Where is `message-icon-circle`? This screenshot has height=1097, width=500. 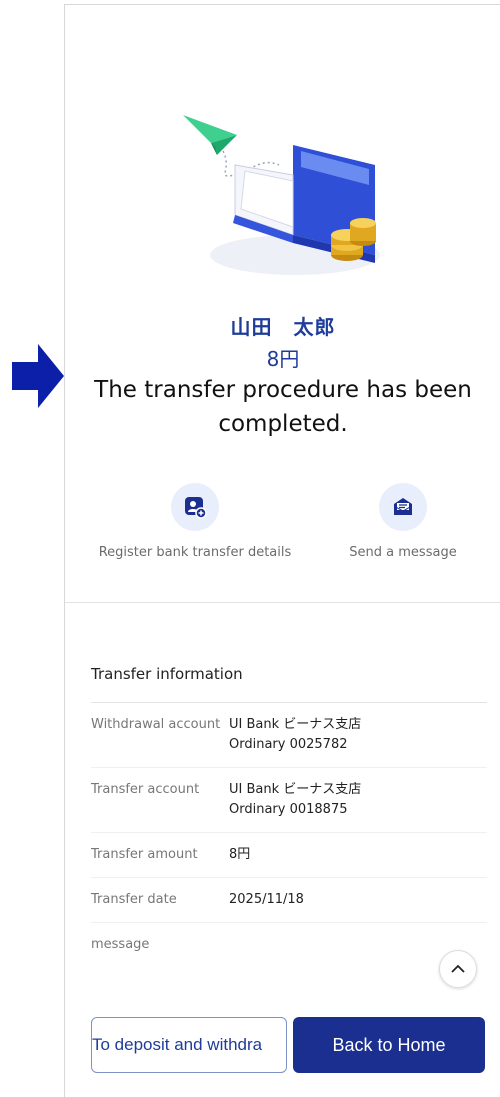 message-icon-circle is located at coordinates (403, 507).